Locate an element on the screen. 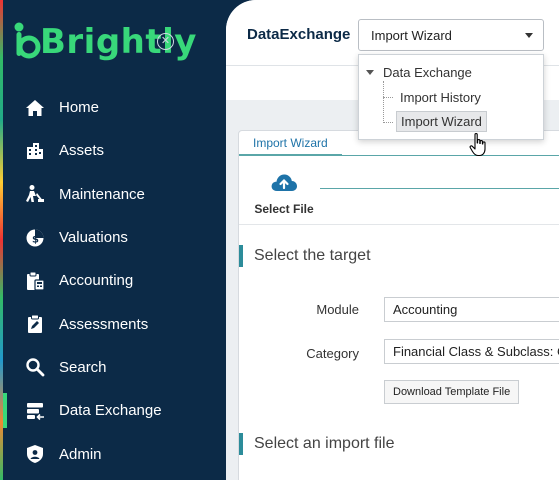  cloud-upload-icon is located at coordinates (284, 182).